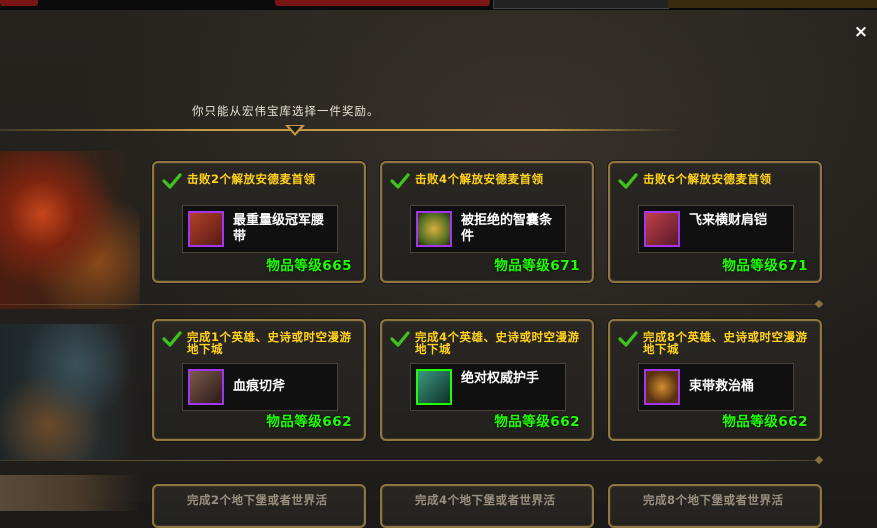 This screenshot has height=528, width=877. Describe the element at coordinates (279, 228) in the screenshot. I see `item-name: 最重量级冠军腰带` at that location.